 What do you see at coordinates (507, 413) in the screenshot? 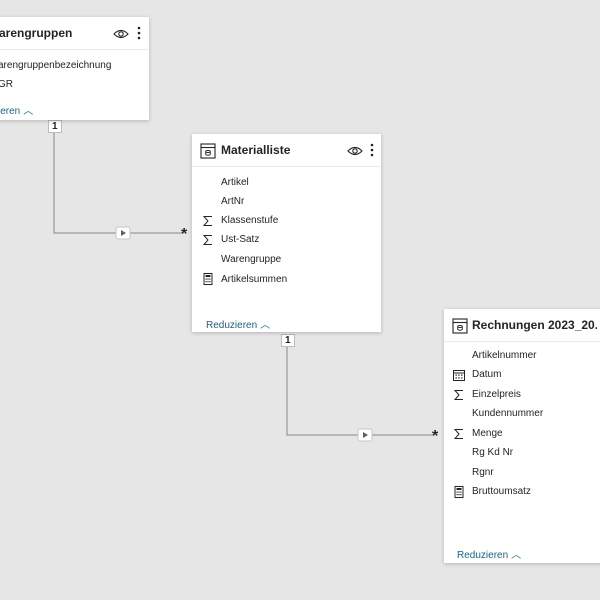
I see `field-item: Kundennummer` at bounding box center [507, 413].